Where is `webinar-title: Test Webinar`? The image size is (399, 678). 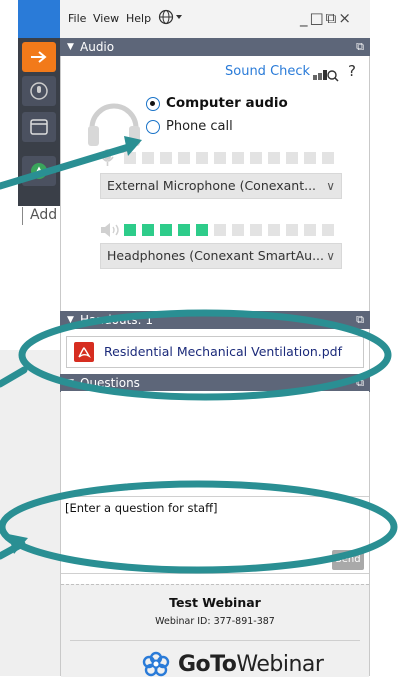
webinar-title: Test Webinar is located at coordinates (215, 602).